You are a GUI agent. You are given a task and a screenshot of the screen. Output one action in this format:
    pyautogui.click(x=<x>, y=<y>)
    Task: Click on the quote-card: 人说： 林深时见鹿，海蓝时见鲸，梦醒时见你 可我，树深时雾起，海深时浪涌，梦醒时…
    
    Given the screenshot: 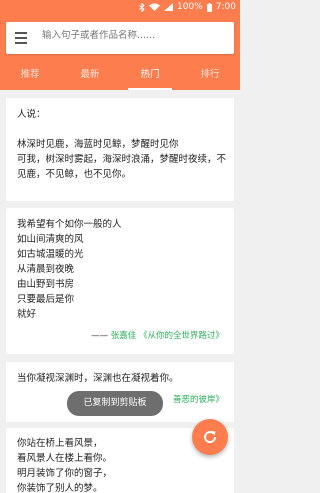 What is the action you would take?
    pyautogui.click(x=120, y=149)
    